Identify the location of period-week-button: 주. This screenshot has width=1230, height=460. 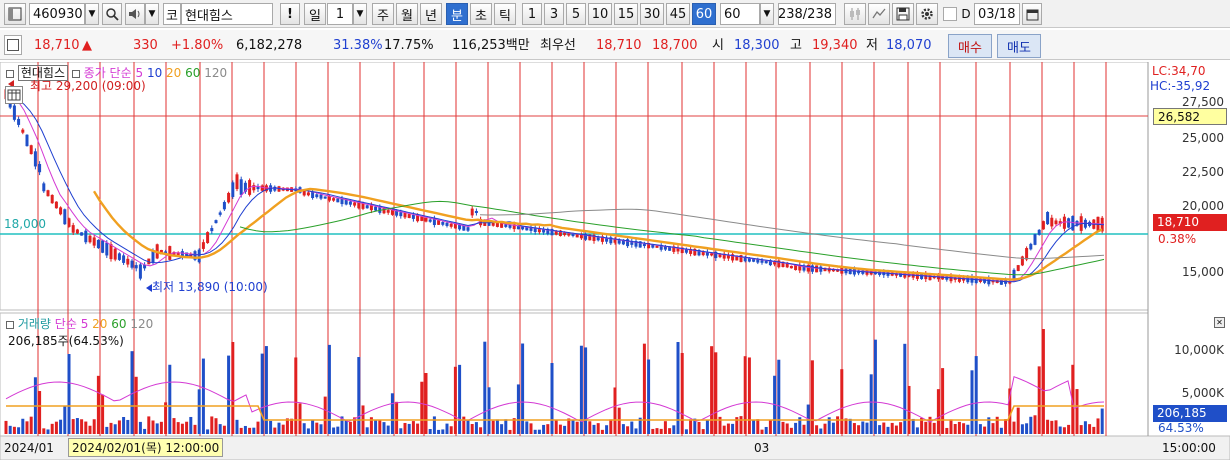
(383, 14).